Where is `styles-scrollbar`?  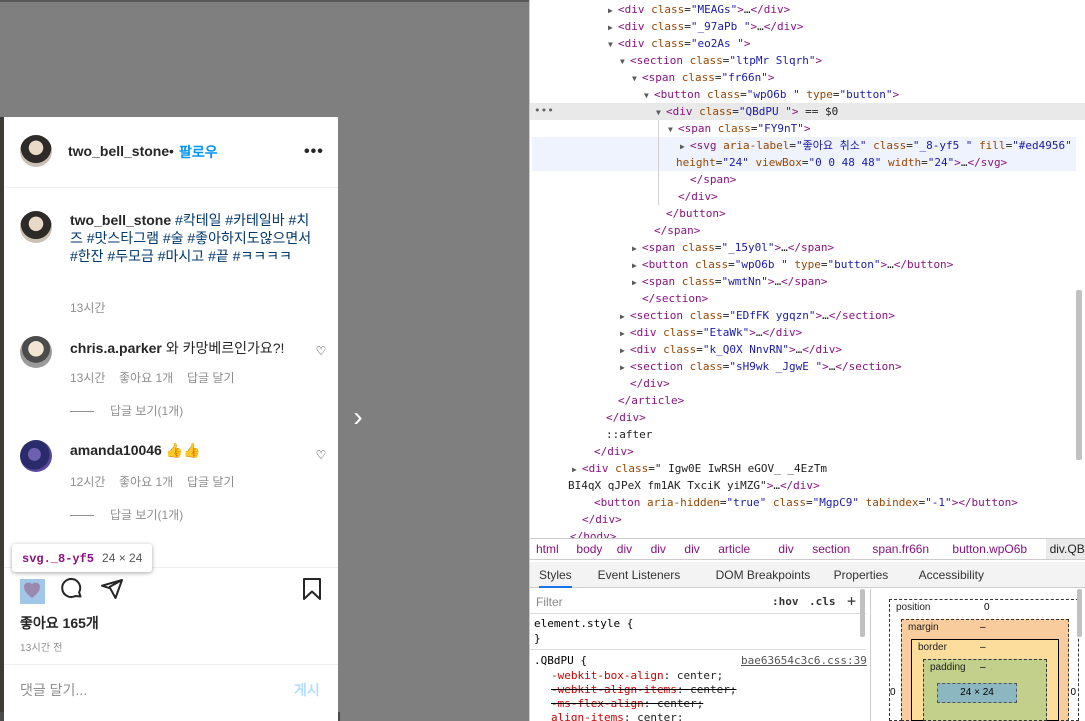 styles-scrollbar is located at coordinates (862, 613).